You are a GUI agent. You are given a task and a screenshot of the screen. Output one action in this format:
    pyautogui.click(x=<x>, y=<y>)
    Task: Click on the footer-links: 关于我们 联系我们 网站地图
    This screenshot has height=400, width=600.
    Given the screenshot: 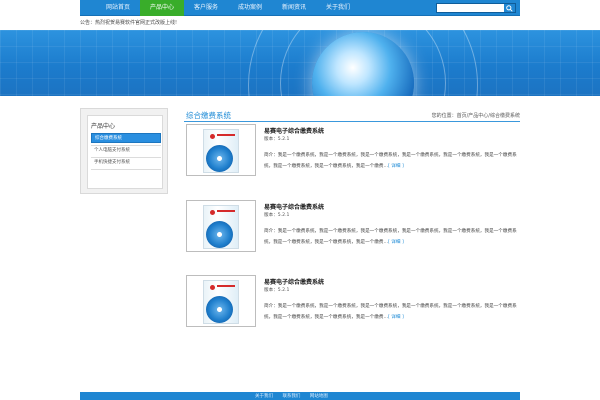 What is the action you would take?
    pyautogui.click(x=295, y=396)
    